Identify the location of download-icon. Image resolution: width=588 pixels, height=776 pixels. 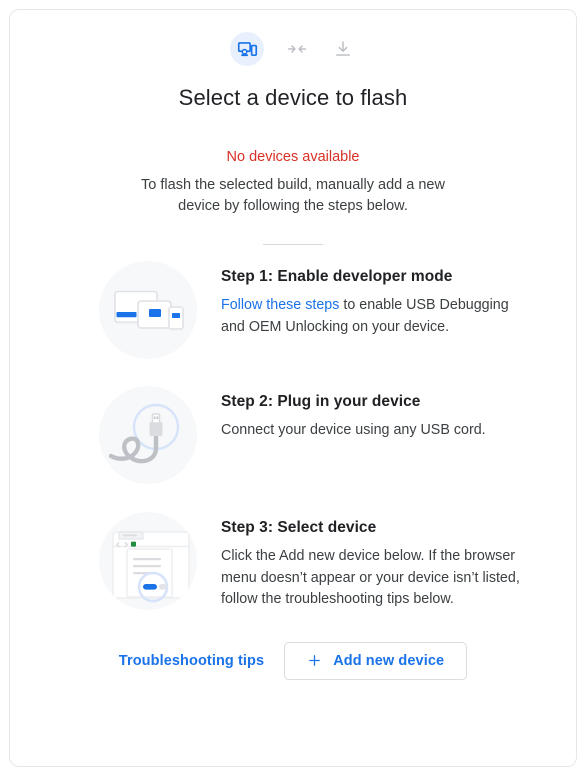
(343, 49).